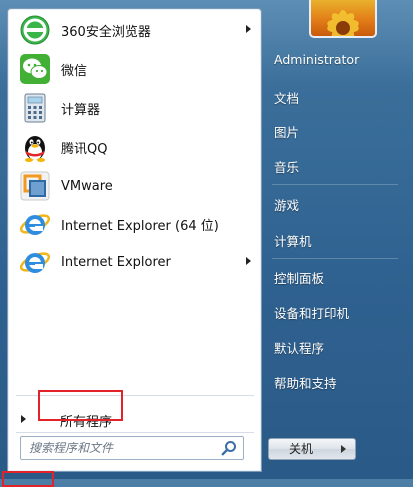  I want to click on program-wechat: 微信, so click(138, 69).